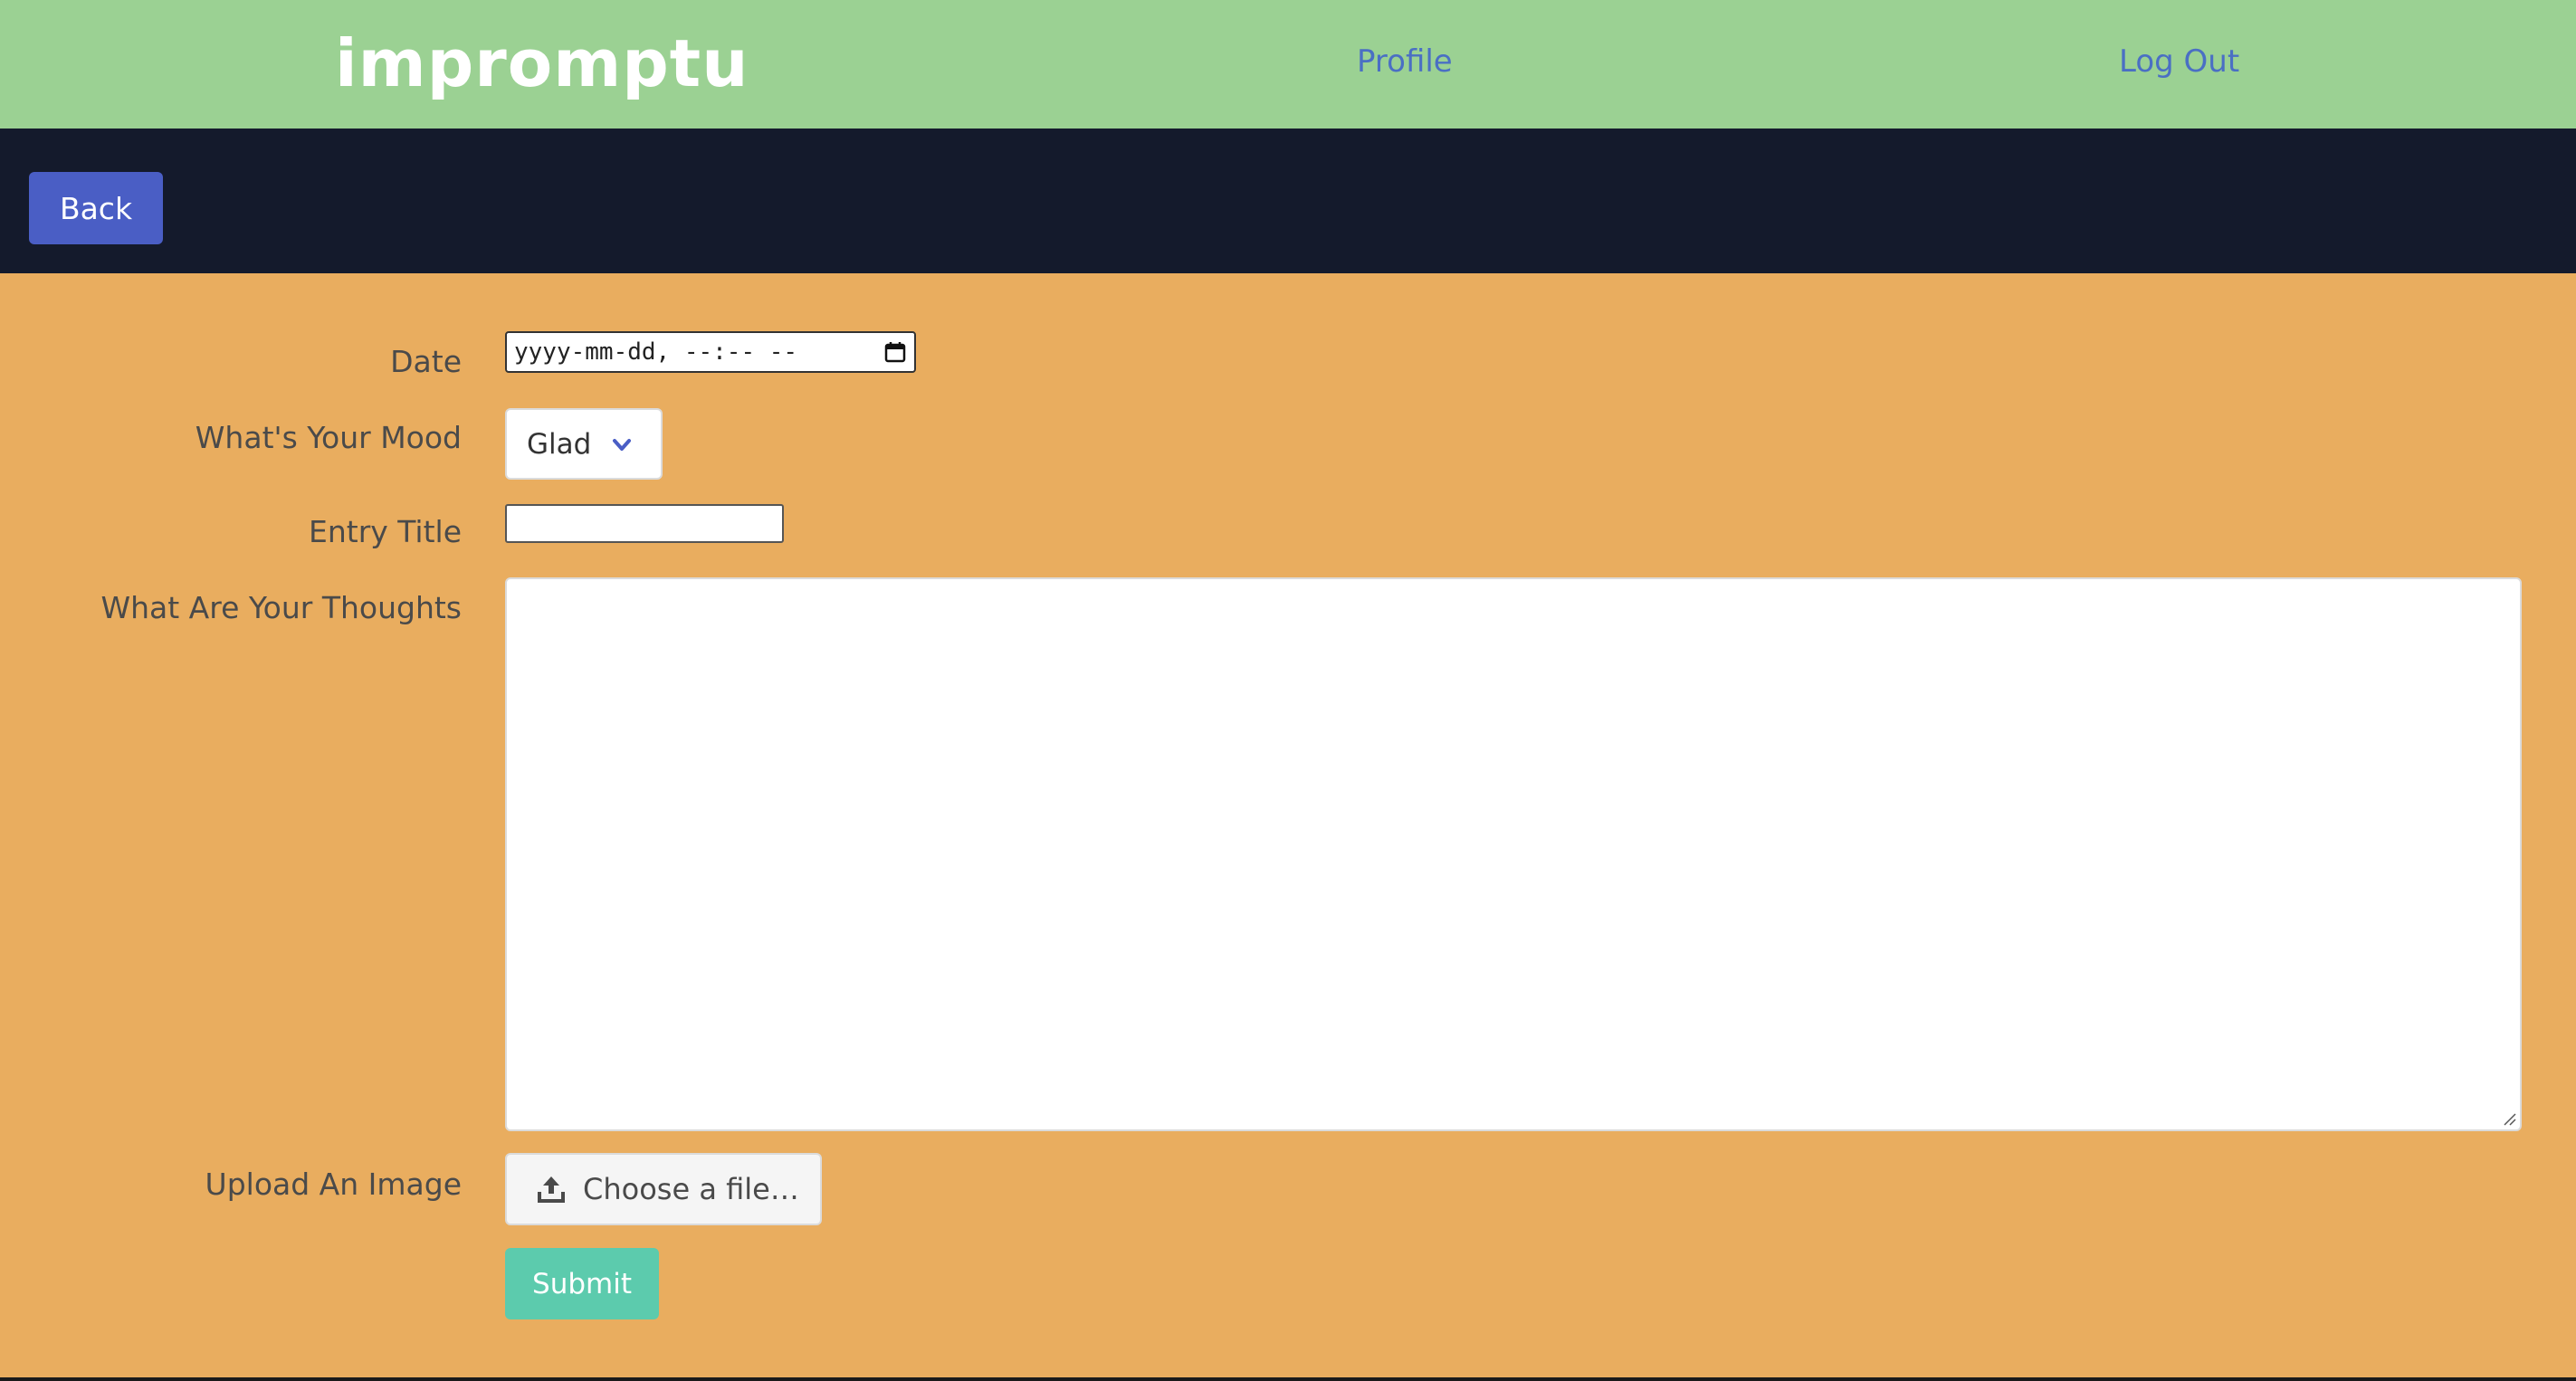  I want to click on thoughts-label: What Are Your Thoughts, so click(281, 607).